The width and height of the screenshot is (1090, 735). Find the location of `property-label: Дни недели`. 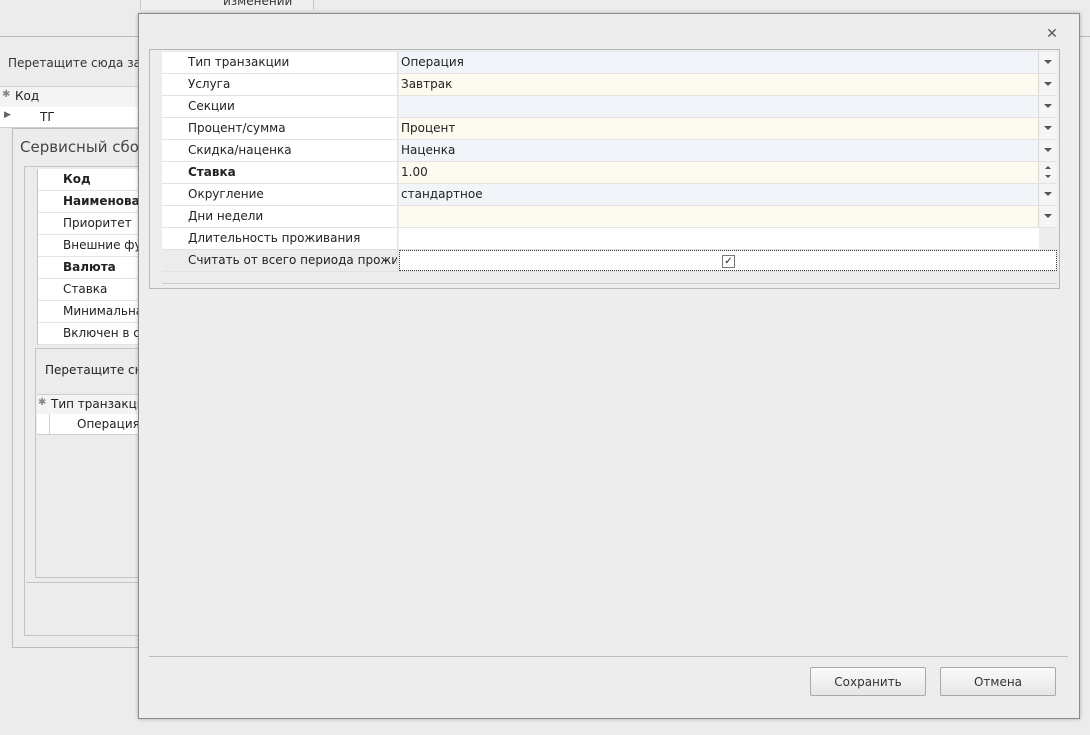

property-label: Дни недели is located at coordinates (280, 216).